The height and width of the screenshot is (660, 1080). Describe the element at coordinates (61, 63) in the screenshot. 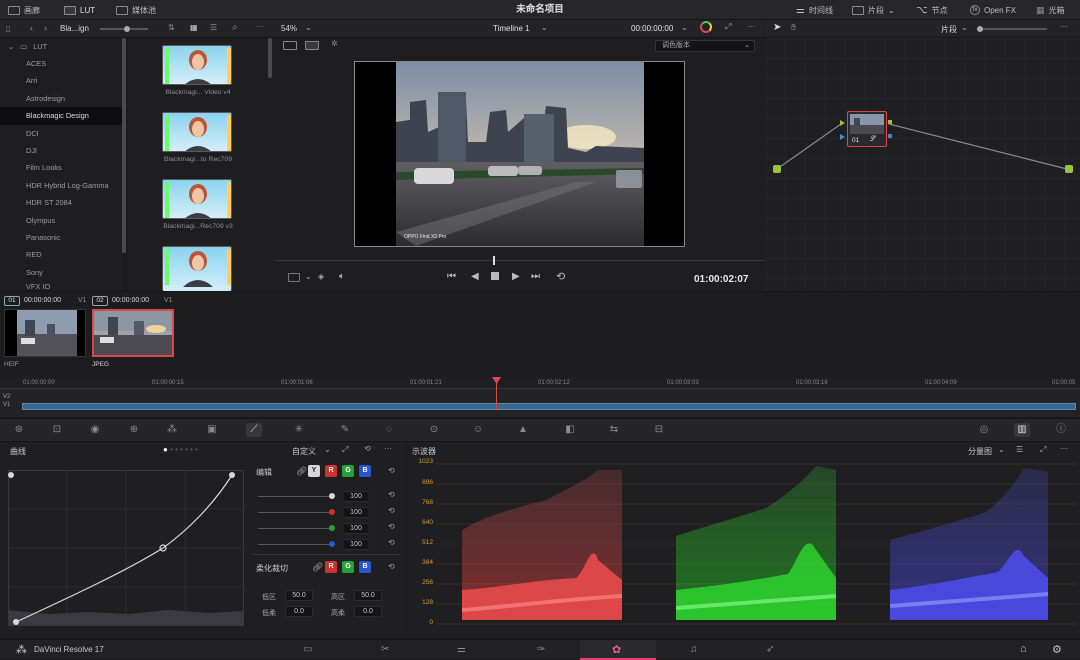

I see `lut-folder-aces: ACES` at that location.